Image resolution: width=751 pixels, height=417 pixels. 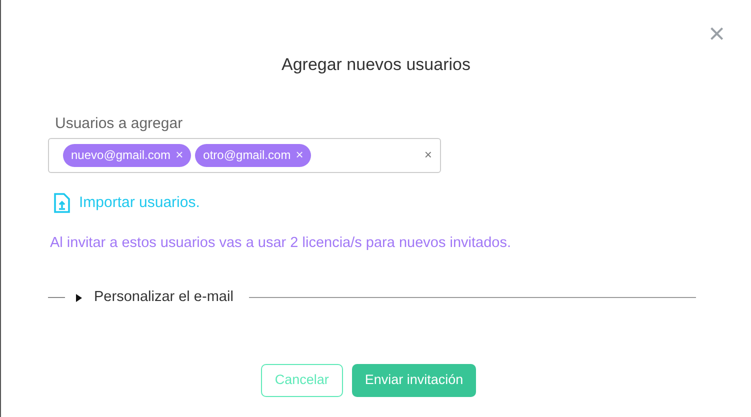 I want to click on send-invitation-button: Enviar invitación, so click(x=414, y=380).